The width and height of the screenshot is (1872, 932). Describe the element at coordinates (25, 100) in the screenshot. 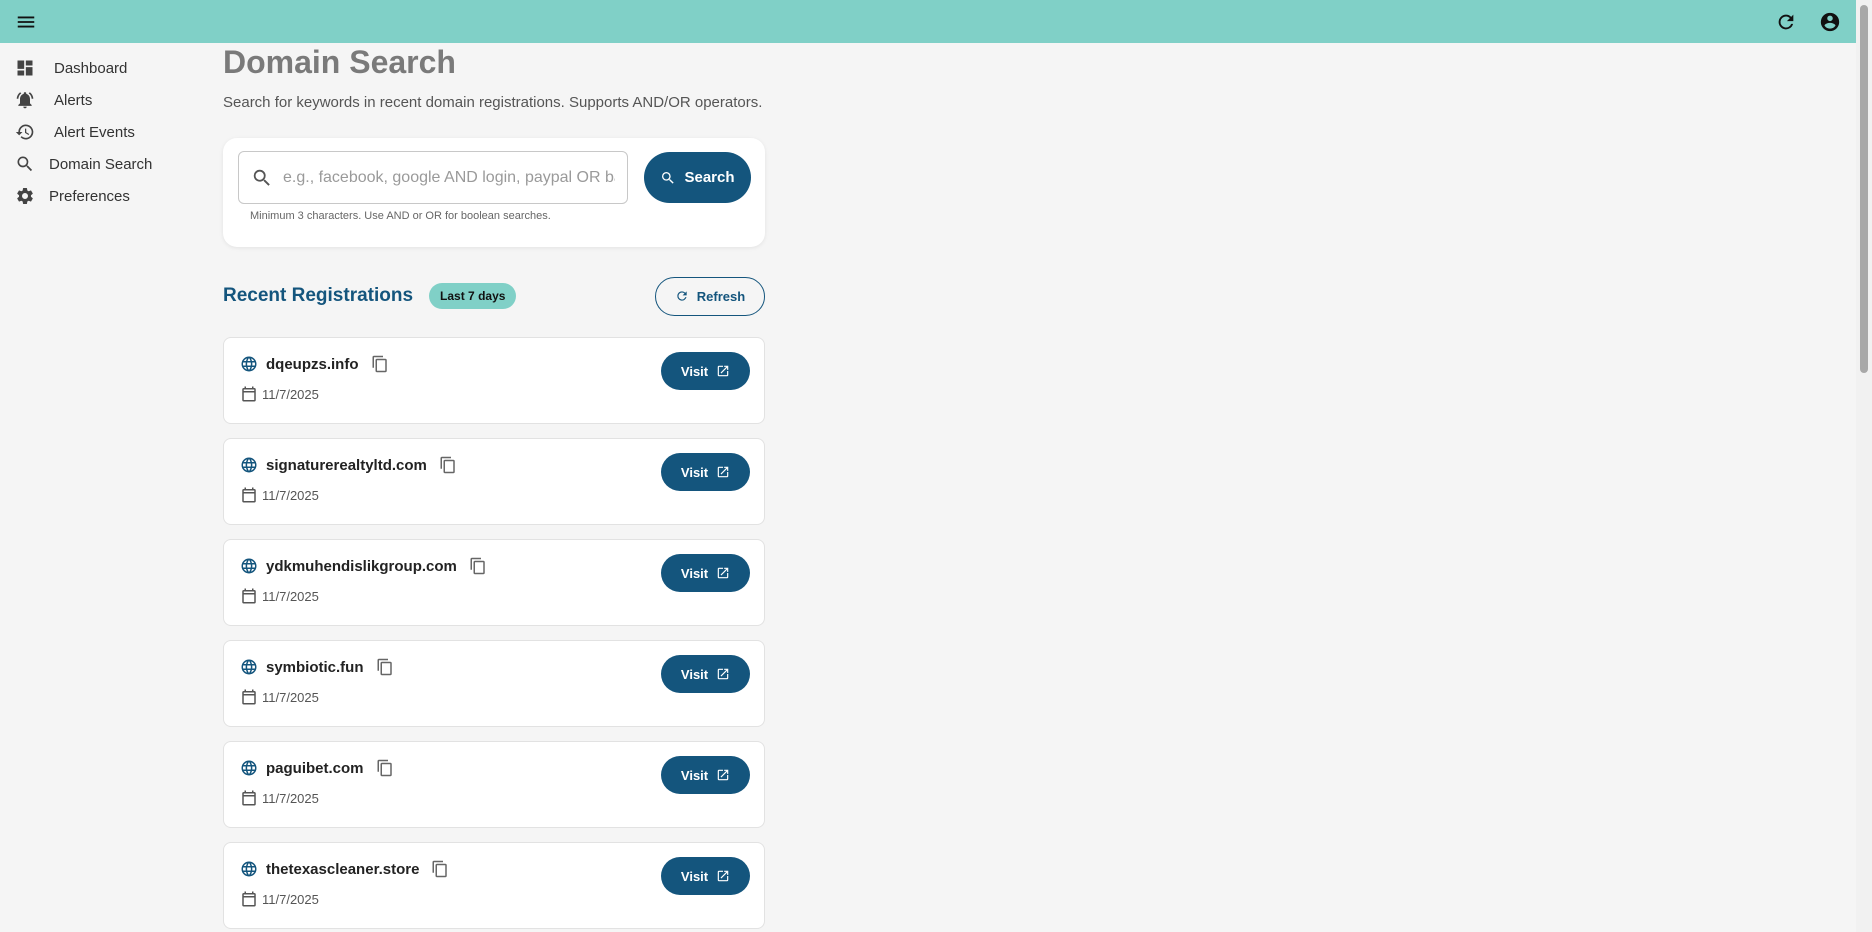

I see `bell-icon` at that location.